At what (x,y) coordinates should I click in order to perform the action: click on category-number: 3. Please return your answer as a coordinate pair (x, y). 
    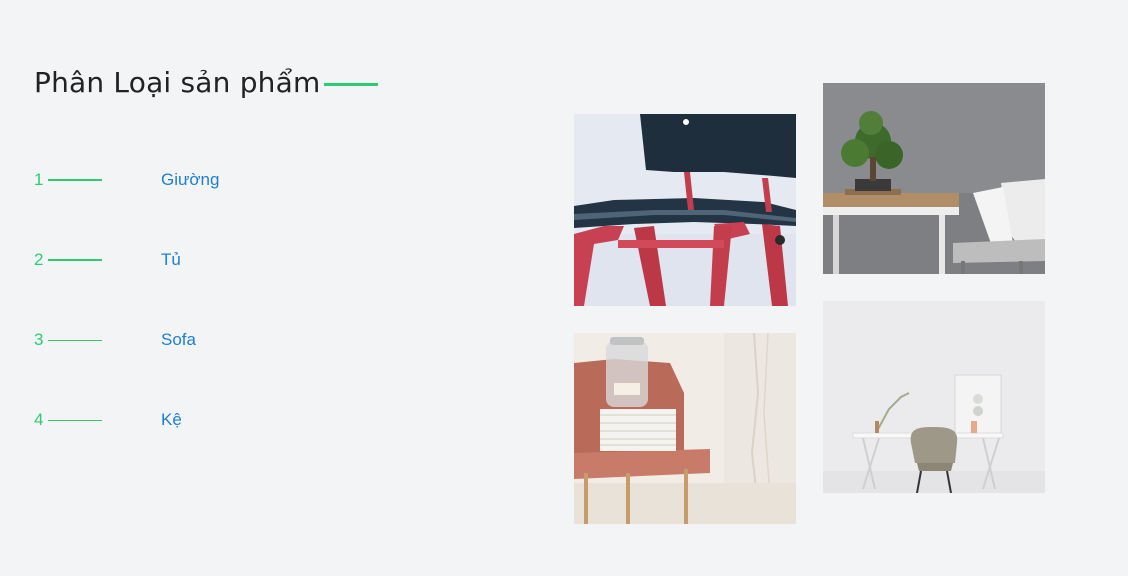
    Looking at the image, I should click on (39, 339).